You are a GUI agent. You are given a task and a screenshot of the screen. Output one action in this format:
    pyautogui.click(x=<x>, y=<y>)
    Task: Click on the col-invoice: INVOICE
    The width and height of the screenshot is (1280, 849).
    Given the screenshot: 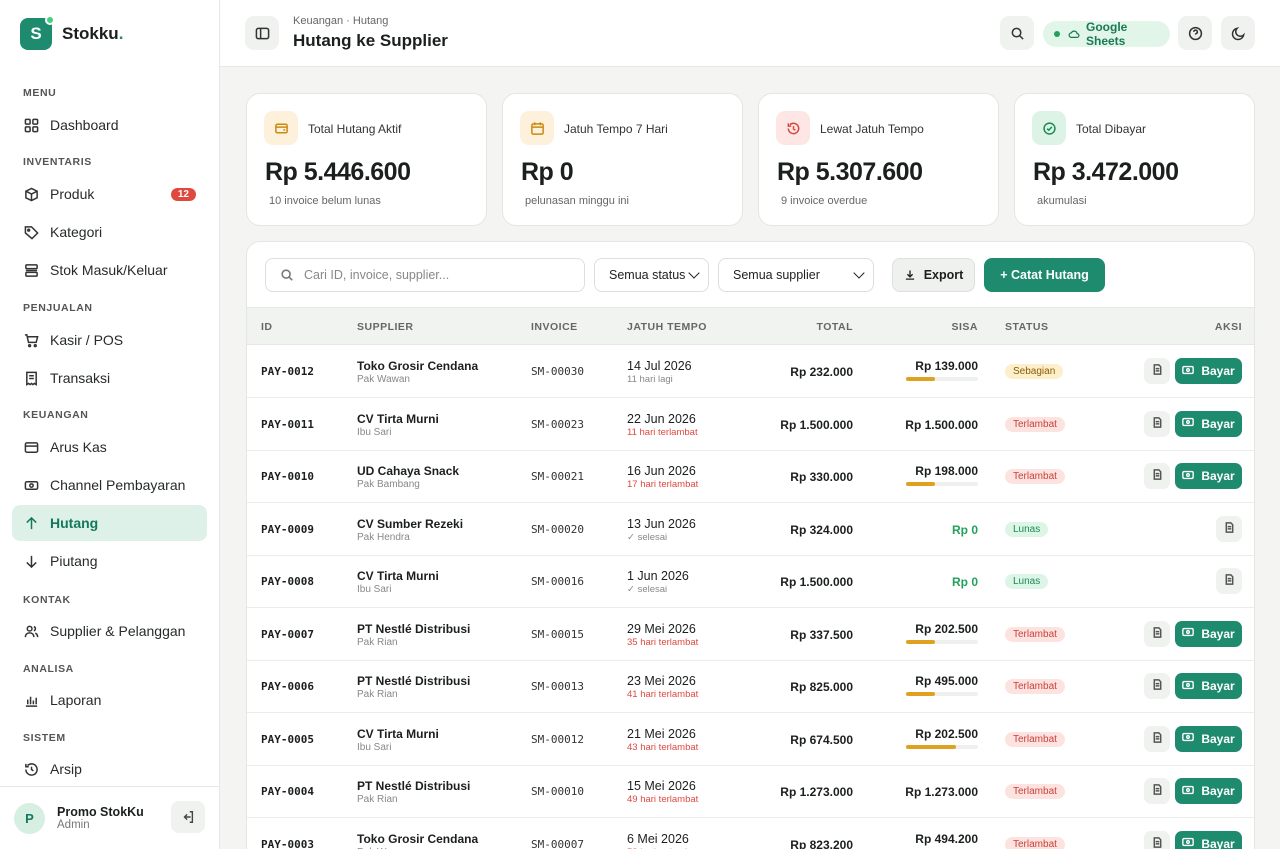 What is the action you would take?
    pyautogui.click(x=554, y=327)
    